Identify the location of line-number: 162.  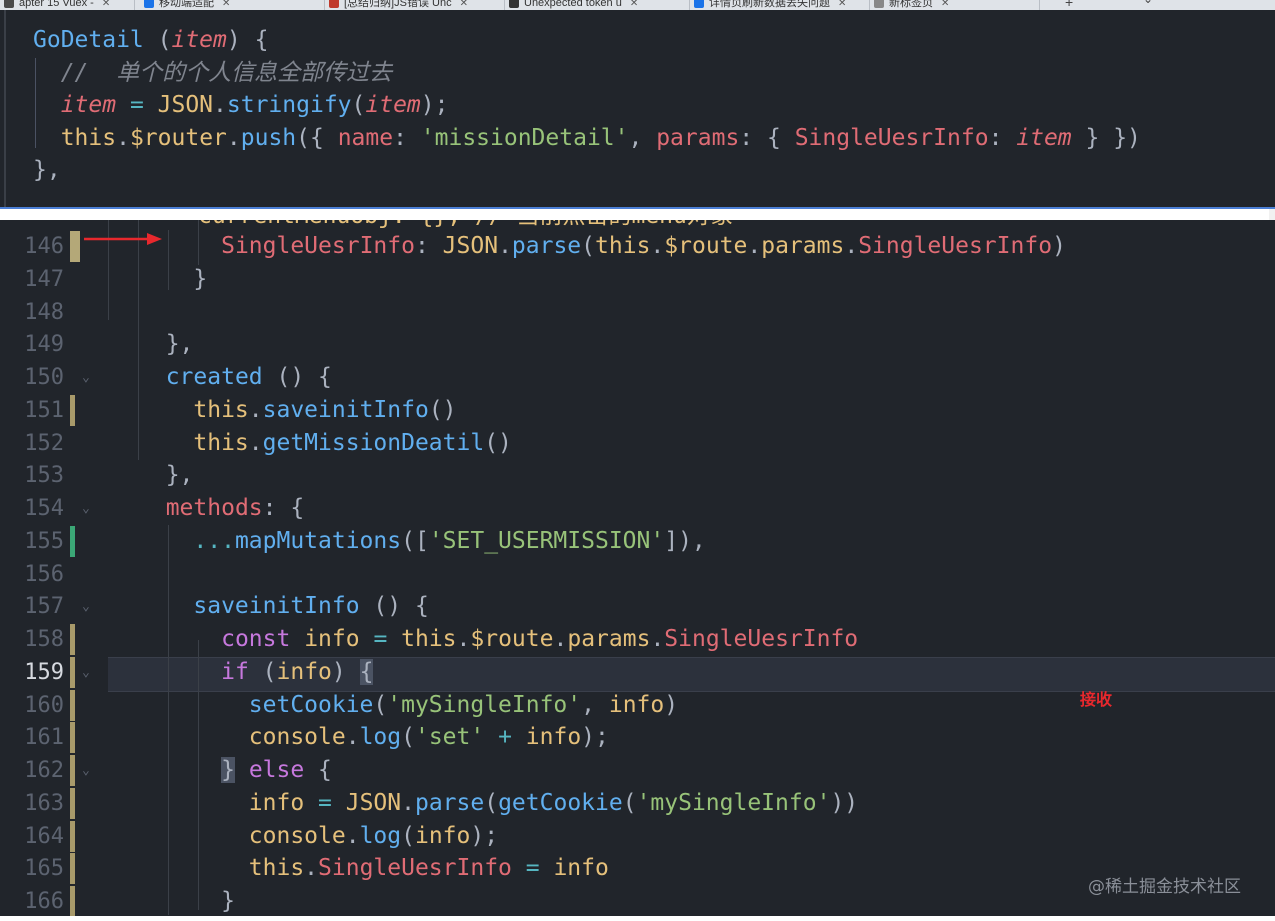
(44, 770).